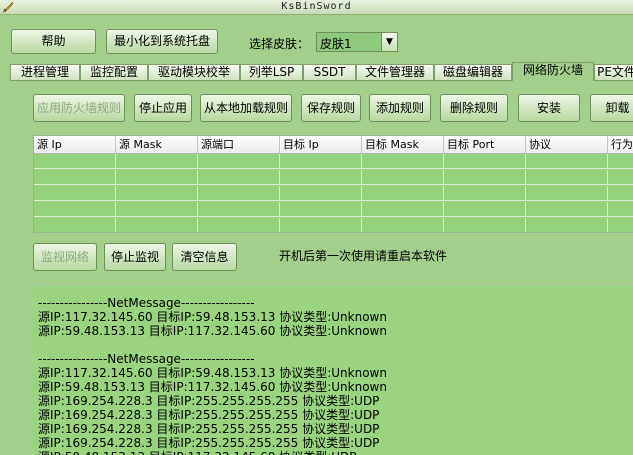 Image resolution: width=633 pixels, height=455 pixels. I want to click on title-bar: KsBinSword, so click(316, 7).